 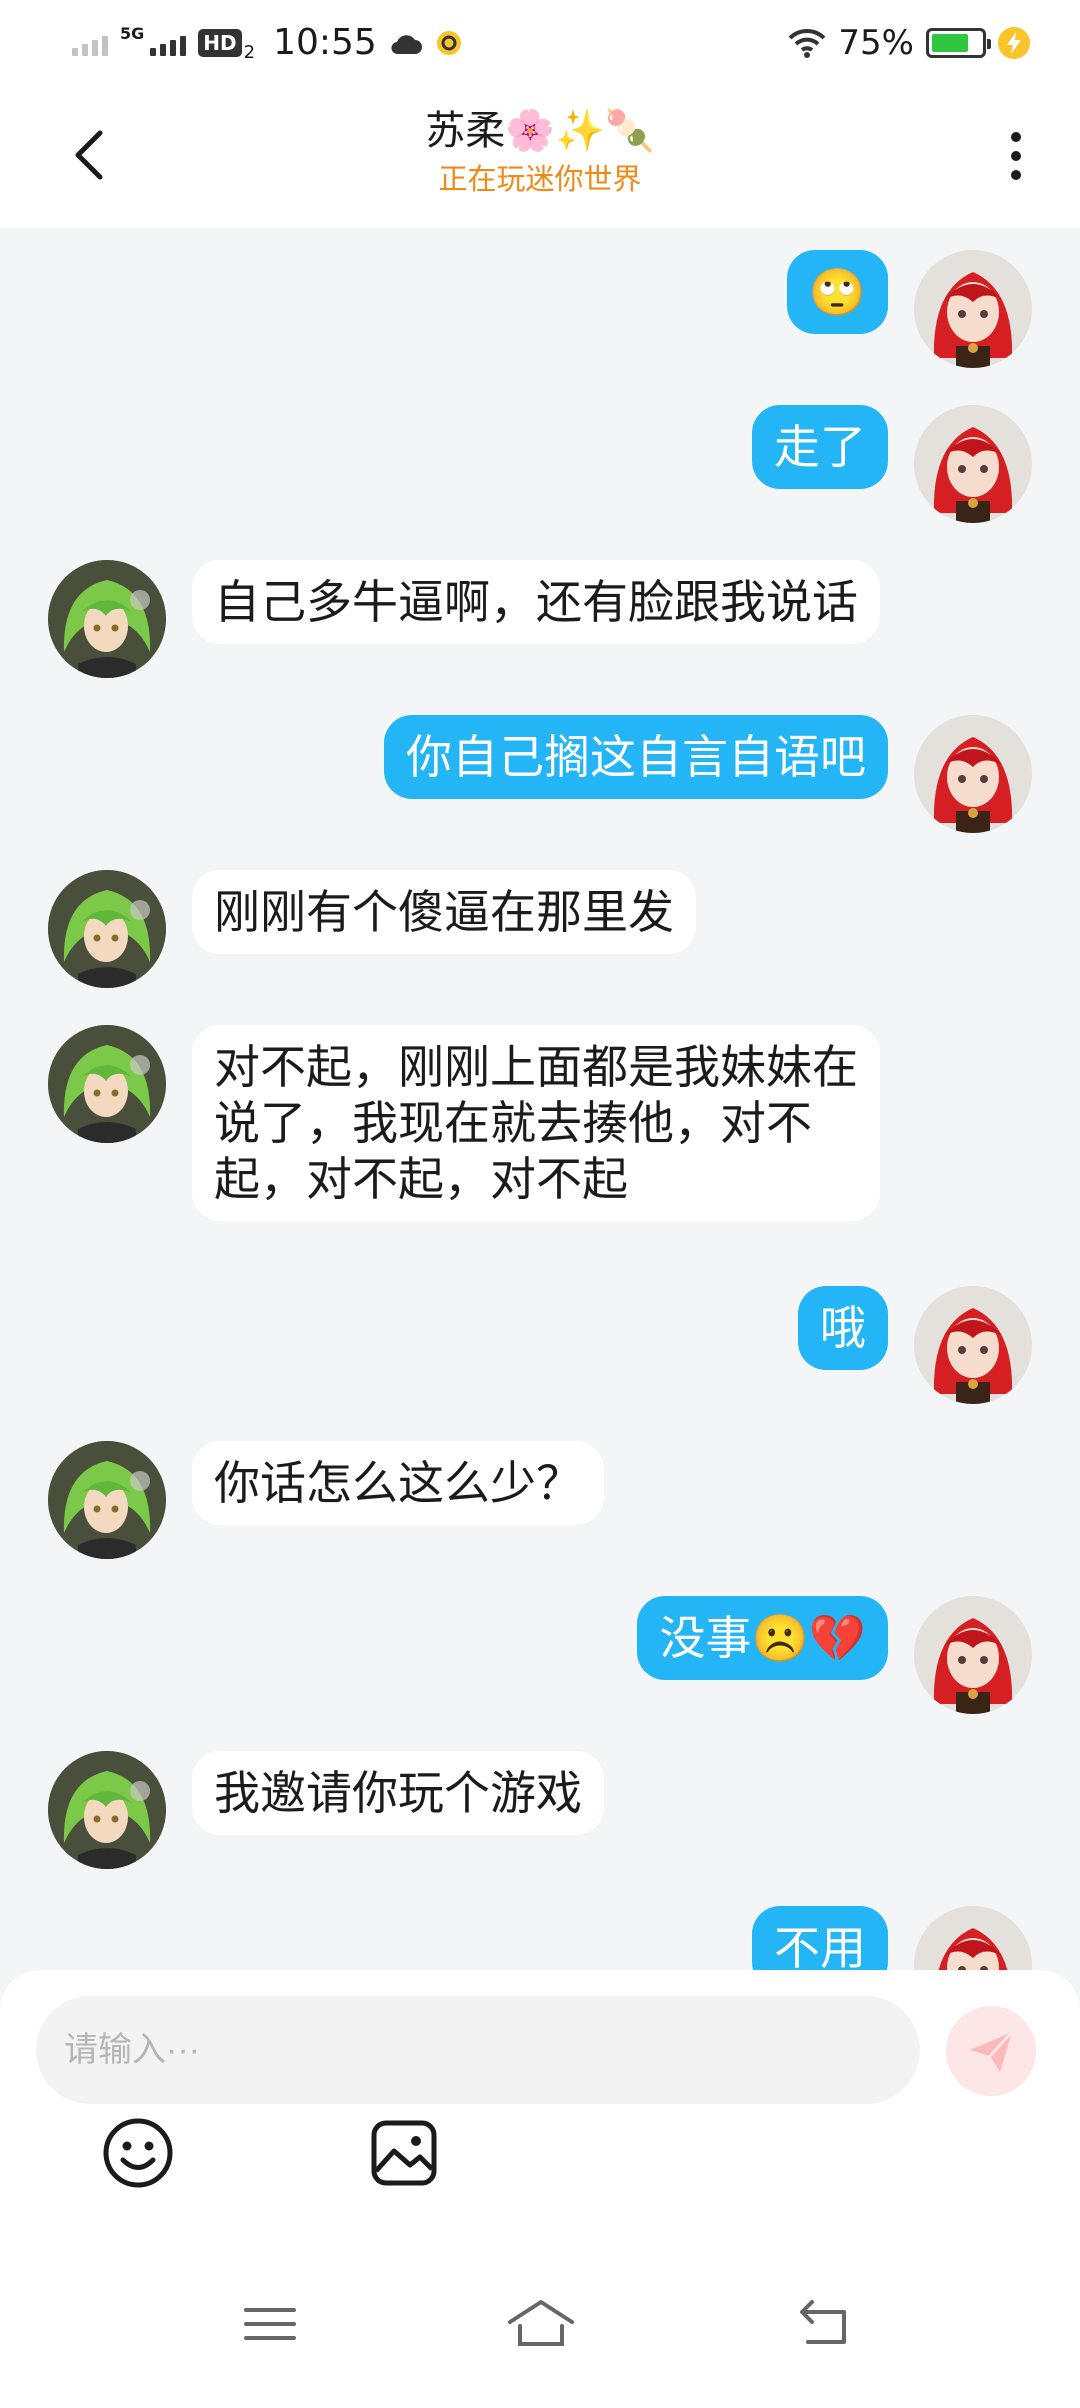 What do you see at coordinates (540, 42) in the screenshot?
I see `status-bar: 5G HD 2 10:55 75%` at bounding box center [540, 42].